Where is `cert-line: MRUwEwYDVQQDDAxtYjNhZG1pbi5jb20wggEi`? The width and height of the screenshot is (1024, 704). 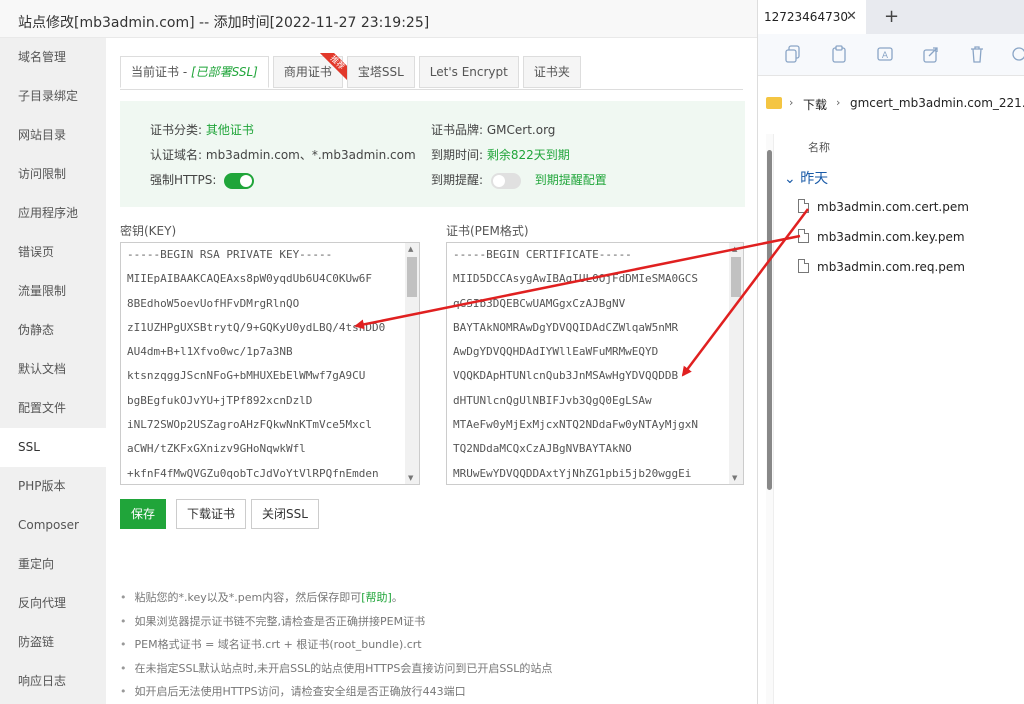
cert-line: MRUwEwYDVQQDDAxtYjNhZG1pbi5jb20wggEi is located at coordinates (572, 473).